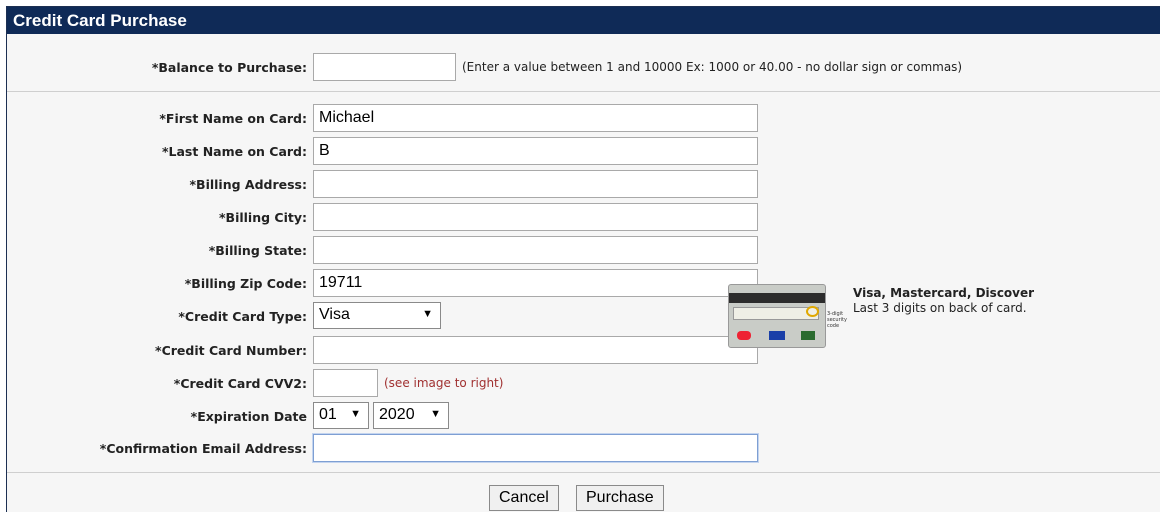 This screenshot has height=514, width=1160. I want to click on billing-city-row: *Billing City:, so click(583, 217).